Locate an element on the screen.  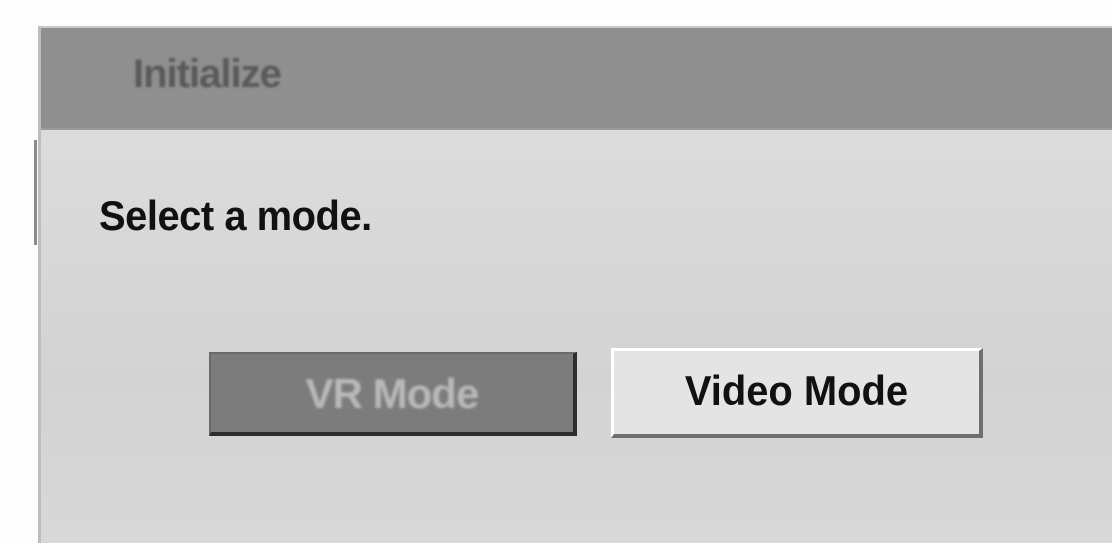
vr-mode-label: VR Mode is located at coordinates (392, 393).